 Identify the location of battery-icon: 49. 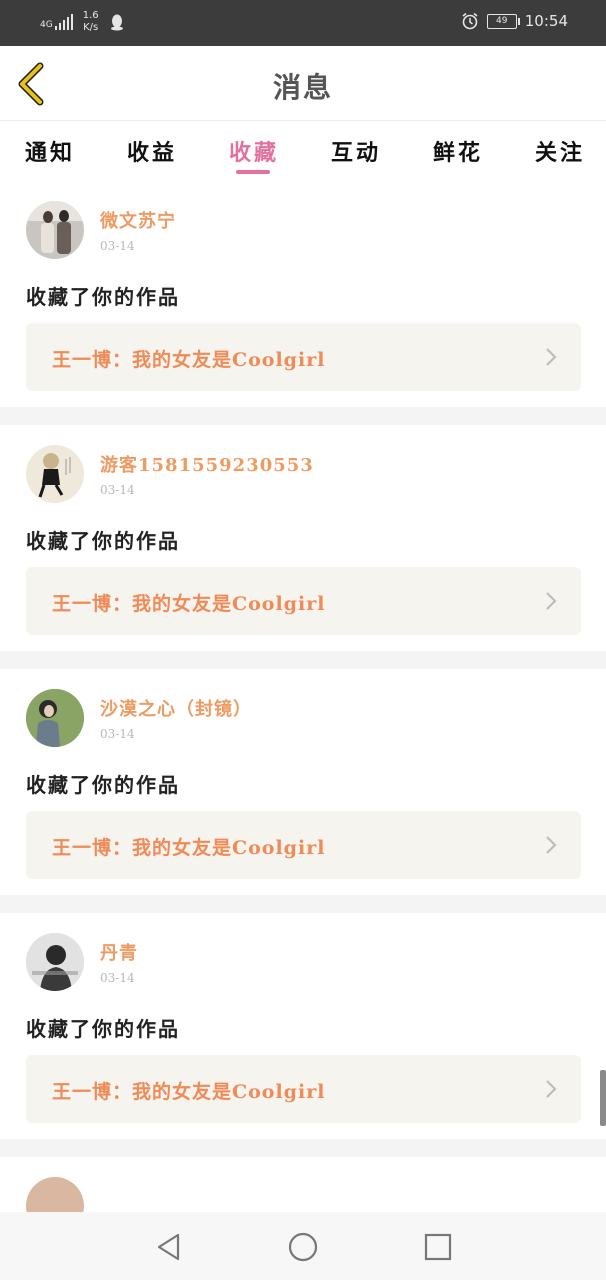
(503, 21).